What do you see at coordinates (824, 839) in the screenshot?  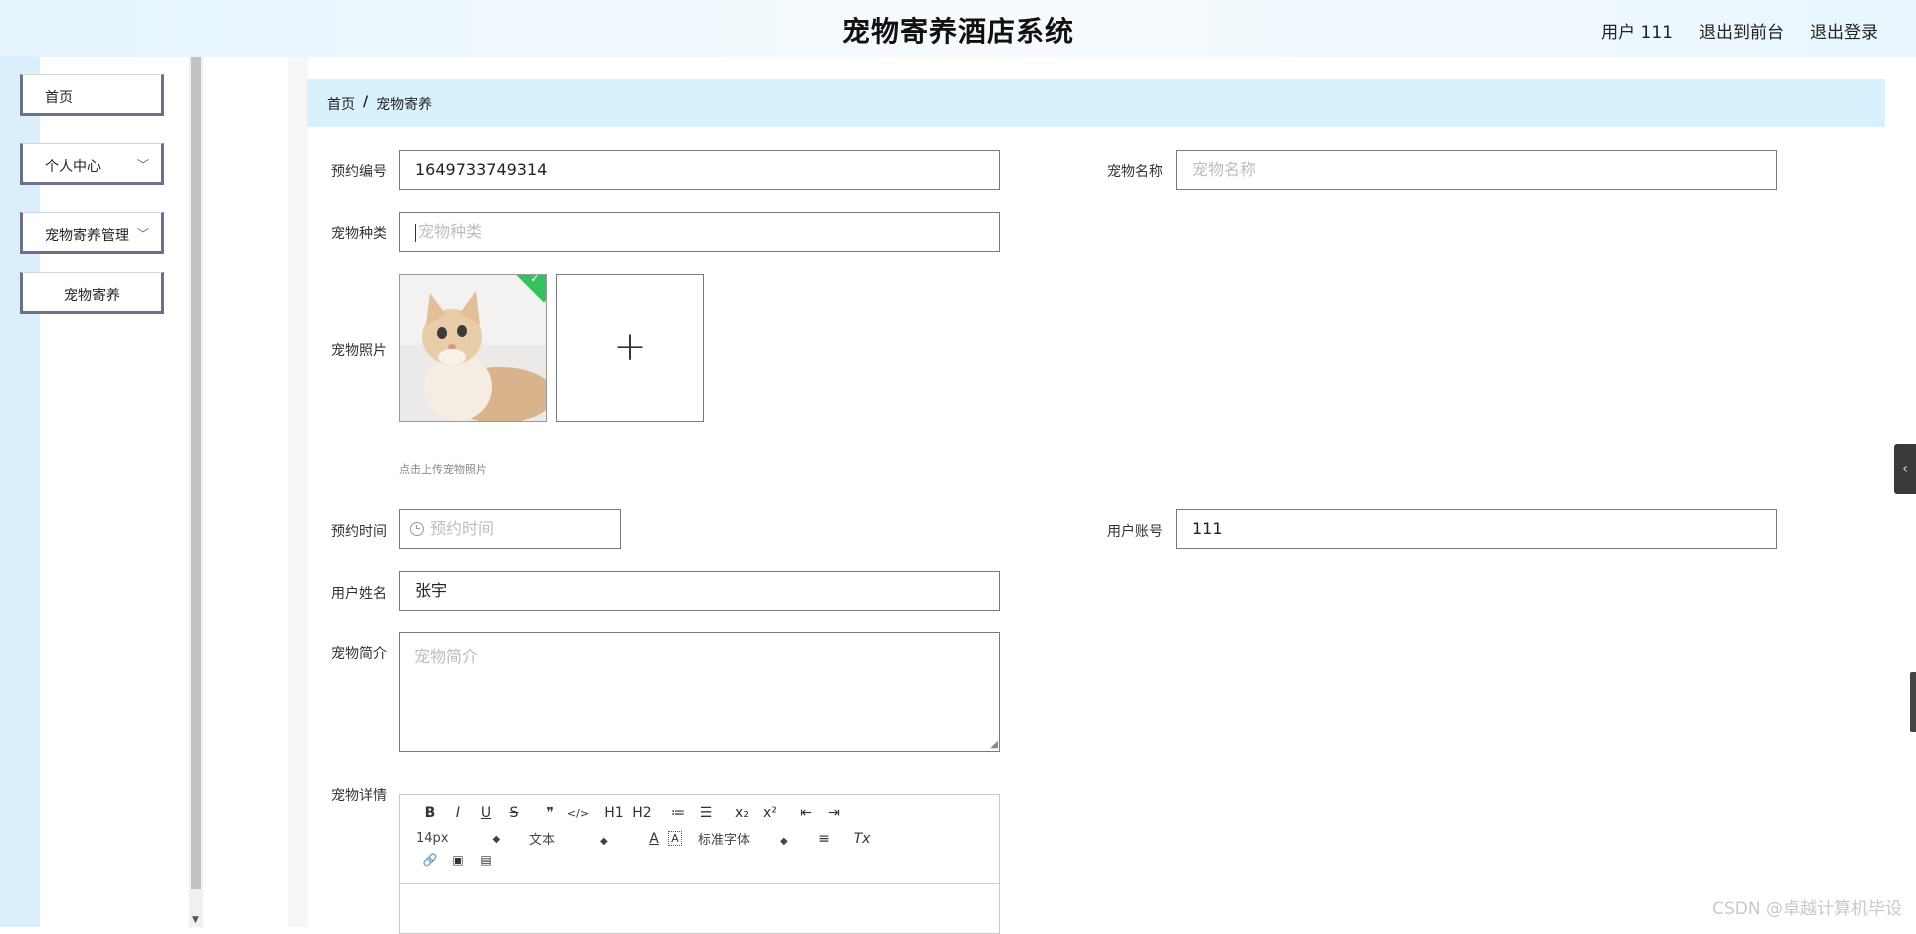 I see `align-button: ≡` at bounding box center [824, 839].